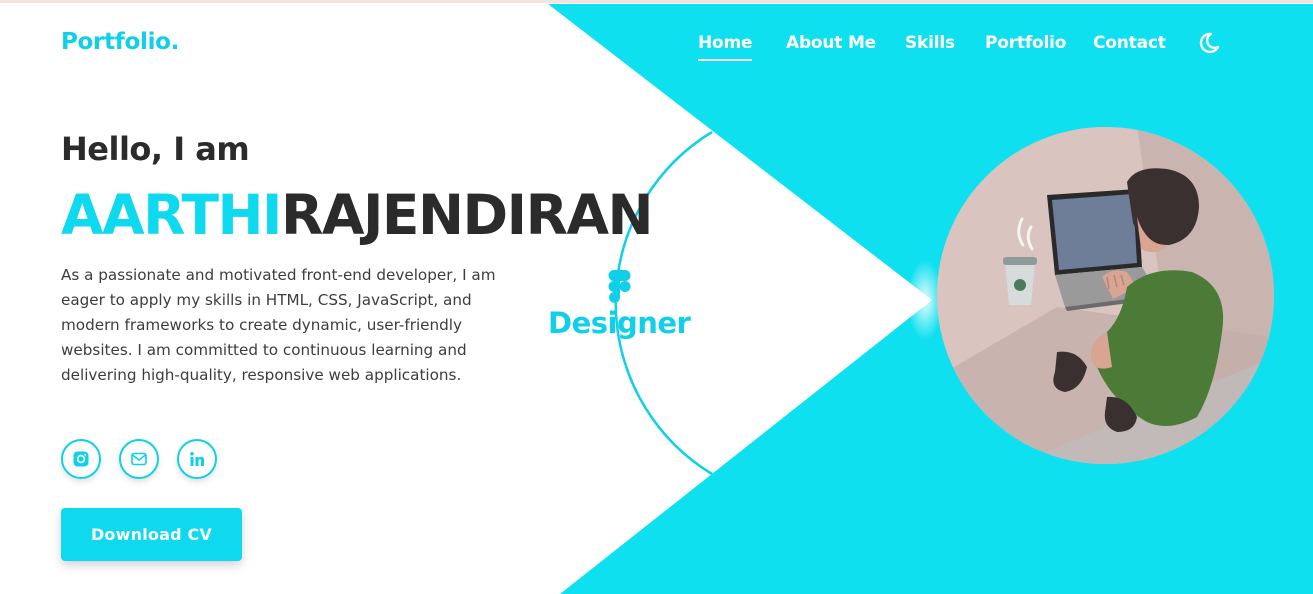 Image resolution: width=1313 pixels, height=594 pixels. I want to click on nav-item-home: Home, so click(725, 47).